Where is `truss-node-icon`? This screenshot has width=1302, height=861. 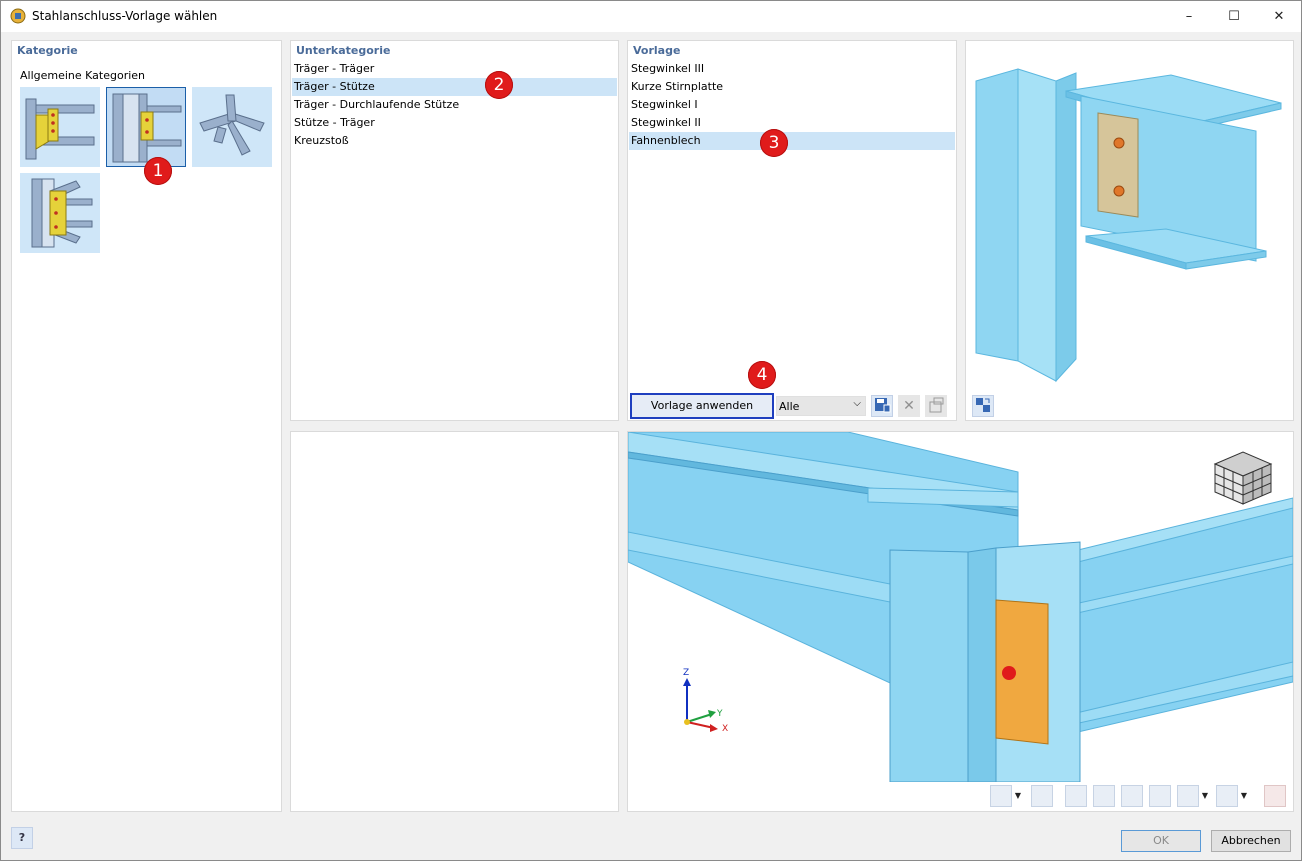 truss-node-icon is located at coordinates (232, 125).